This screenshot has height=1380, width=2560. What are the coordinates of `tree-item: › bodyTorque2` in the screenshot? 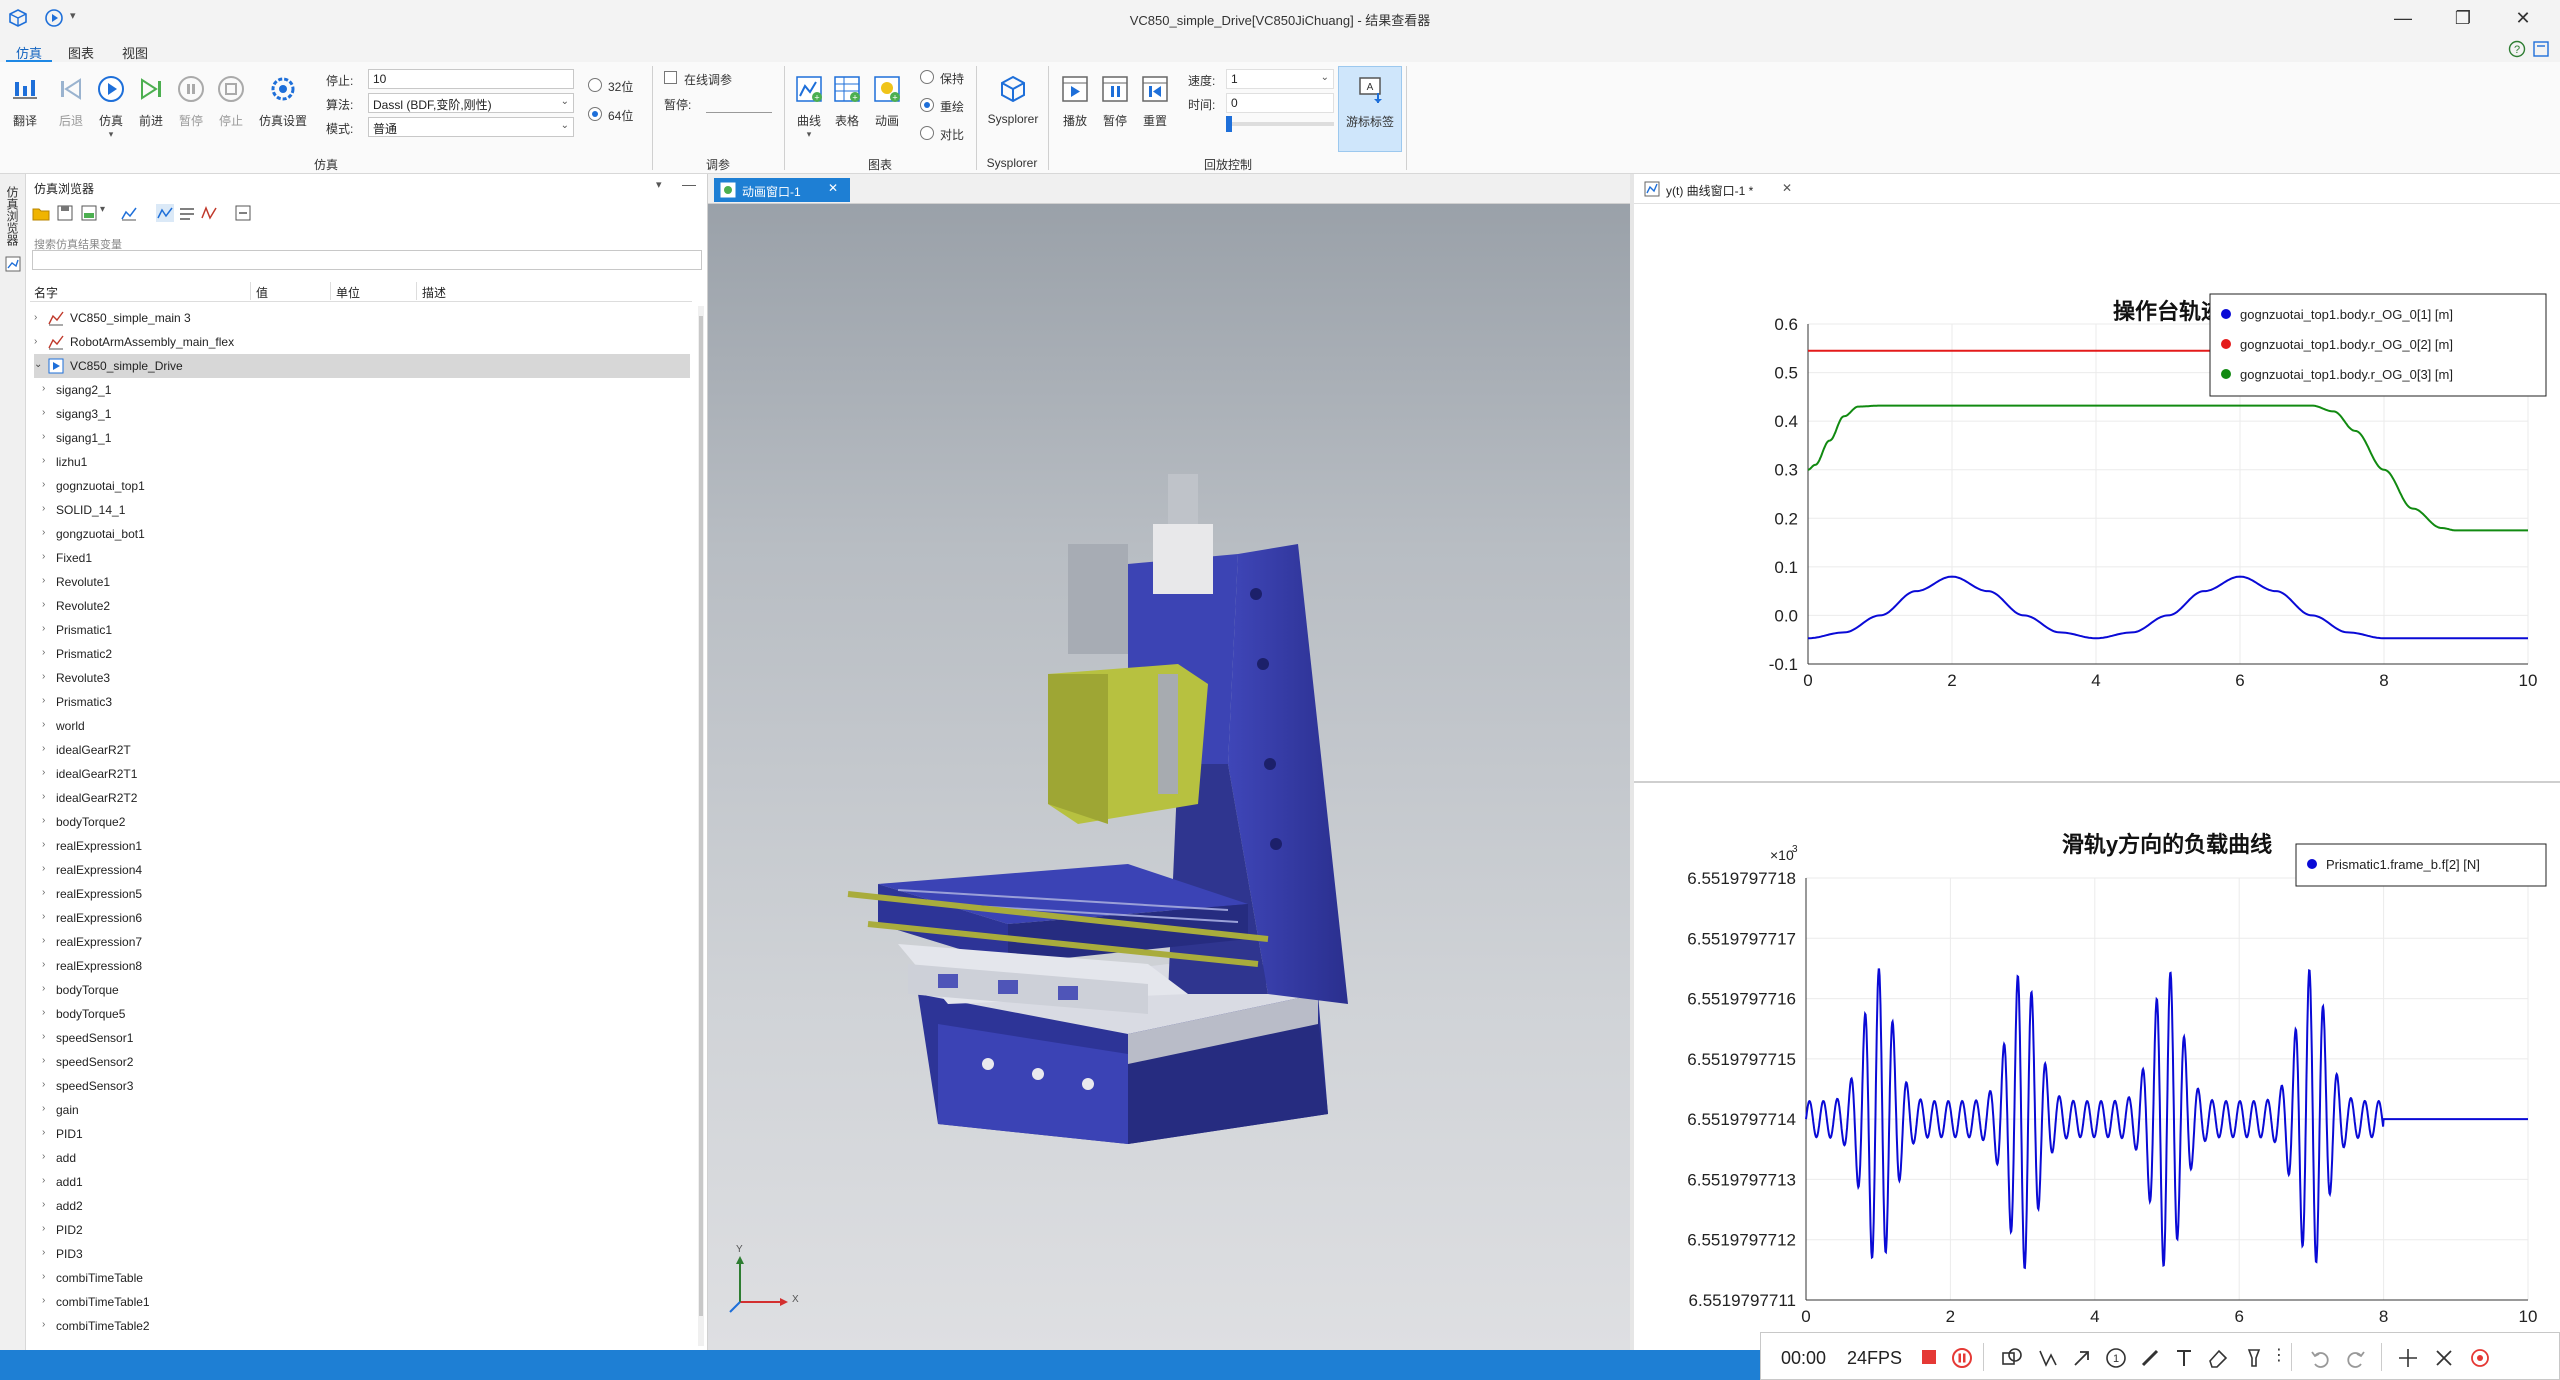 It's located at (362, 822).